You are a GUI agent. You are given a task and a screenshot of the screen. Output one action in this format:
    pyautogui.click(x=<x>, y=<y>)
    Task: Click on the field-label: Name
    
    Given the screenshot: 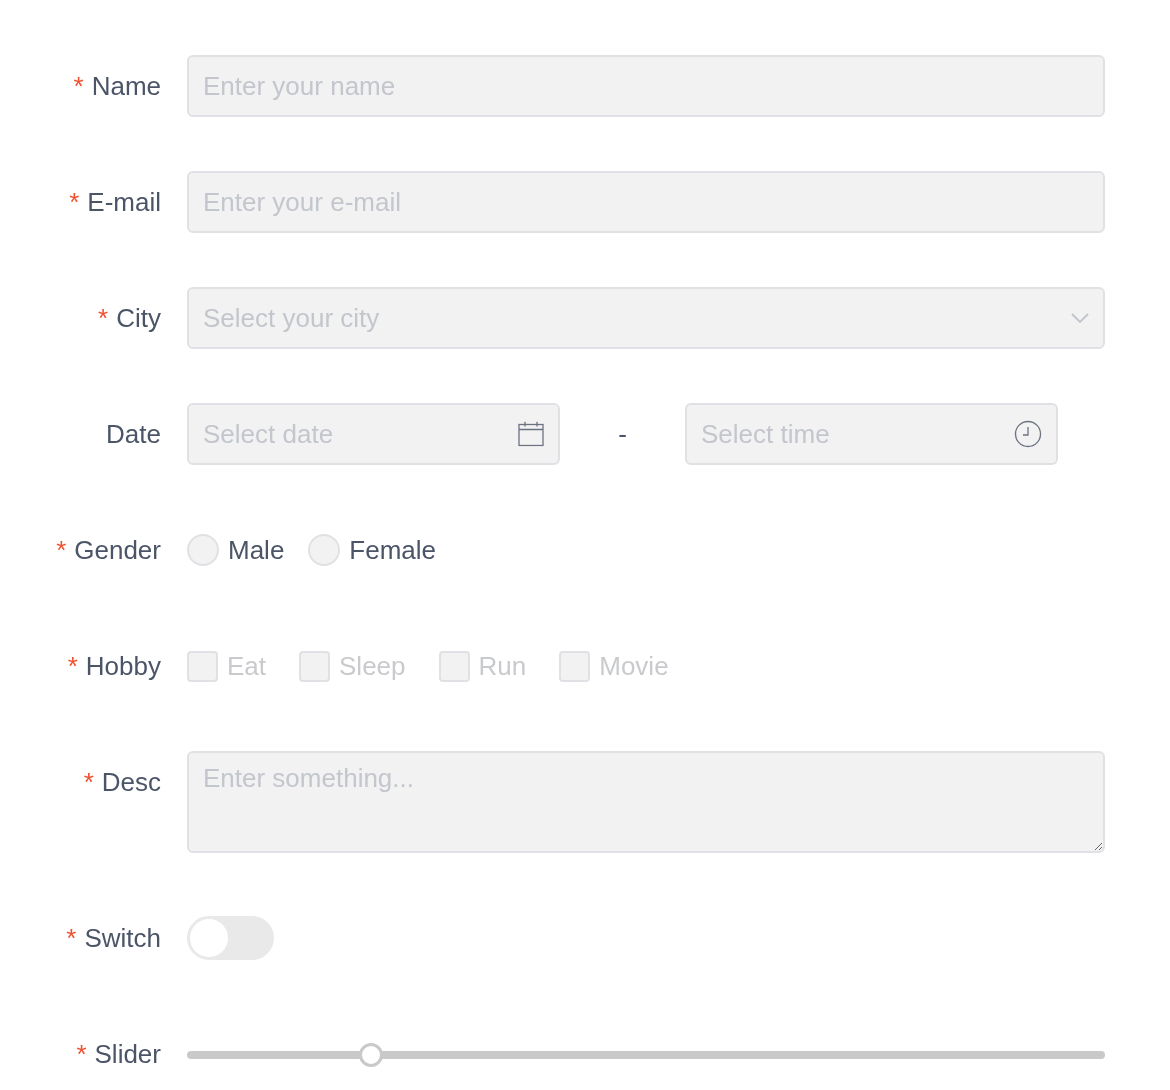 What is the action you would take?
    pyautogui.click(x=126, y=86)
    